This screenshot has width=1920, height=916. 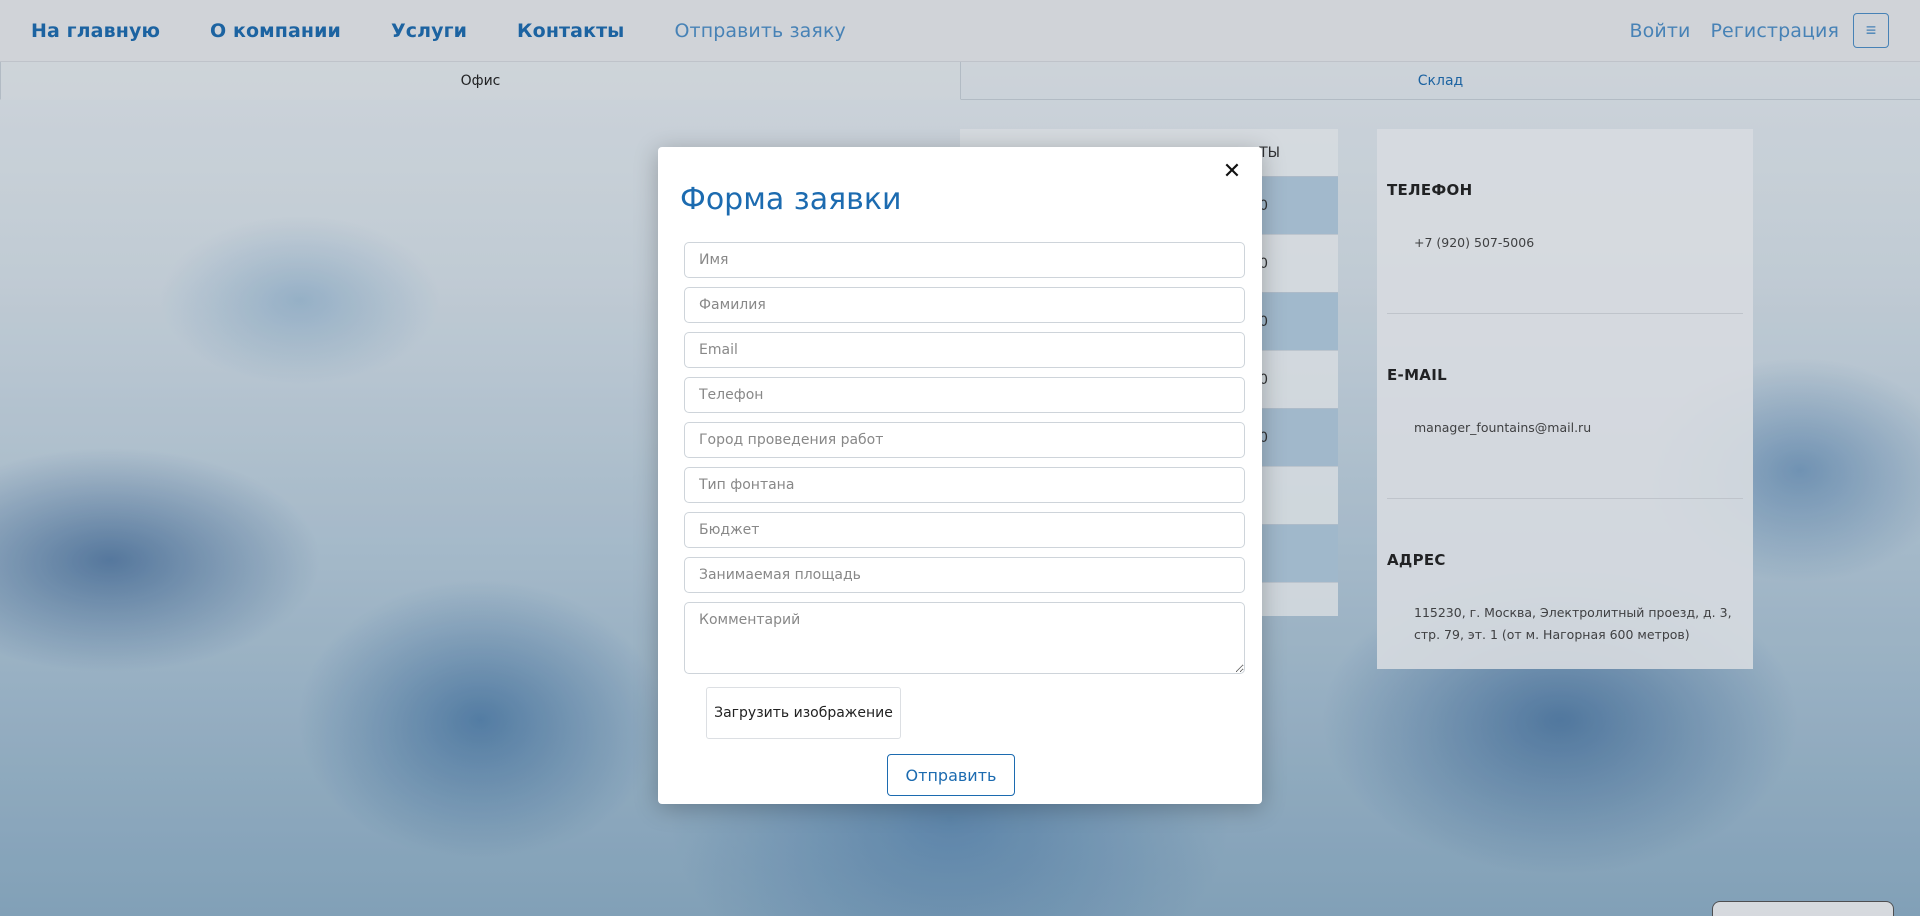 I want to click on submit-button: Отправить, so click(x=951, y=775).